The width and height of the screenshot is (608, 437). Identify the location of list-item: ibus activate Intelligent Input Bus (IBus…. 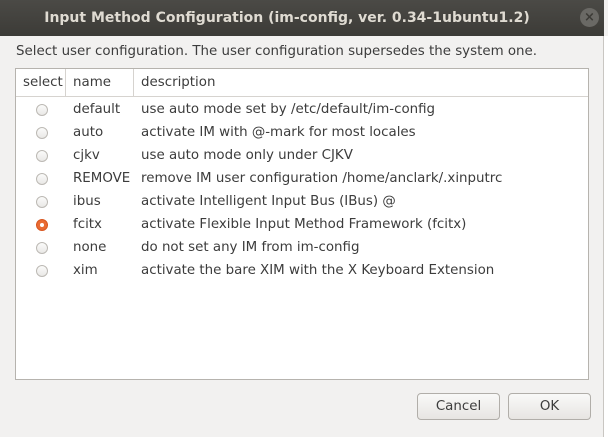
(302, 201).